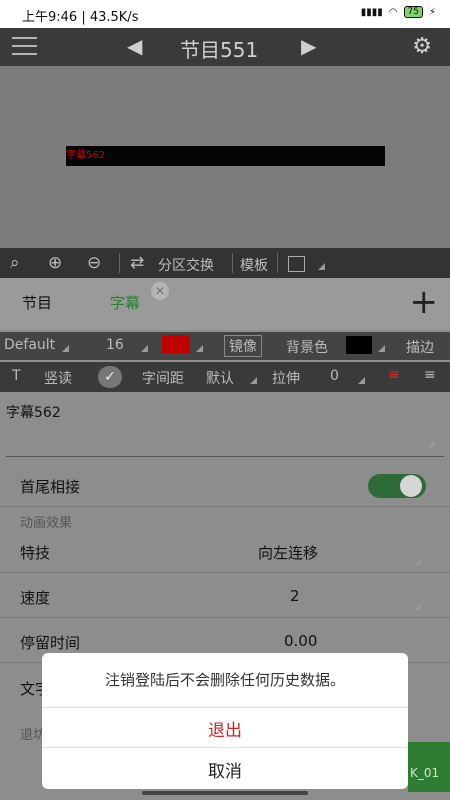 The height and width of the screenshot is (800, 450). I want to click on cancel-button: 取消, so click(225, 769).